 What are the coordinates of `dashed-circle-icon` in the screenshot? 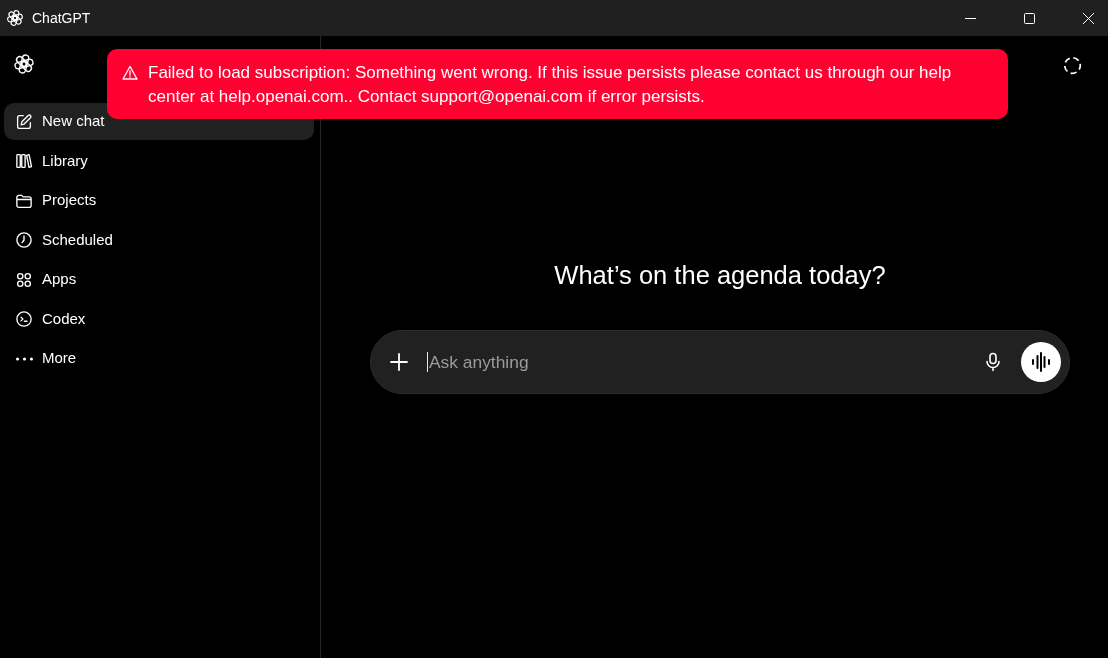 It's located at (1072, 65).